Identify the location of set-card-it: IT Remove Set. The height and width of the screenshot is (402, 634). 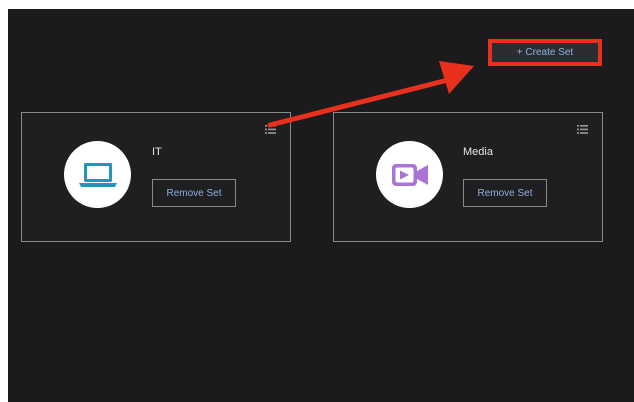
(156, 177).